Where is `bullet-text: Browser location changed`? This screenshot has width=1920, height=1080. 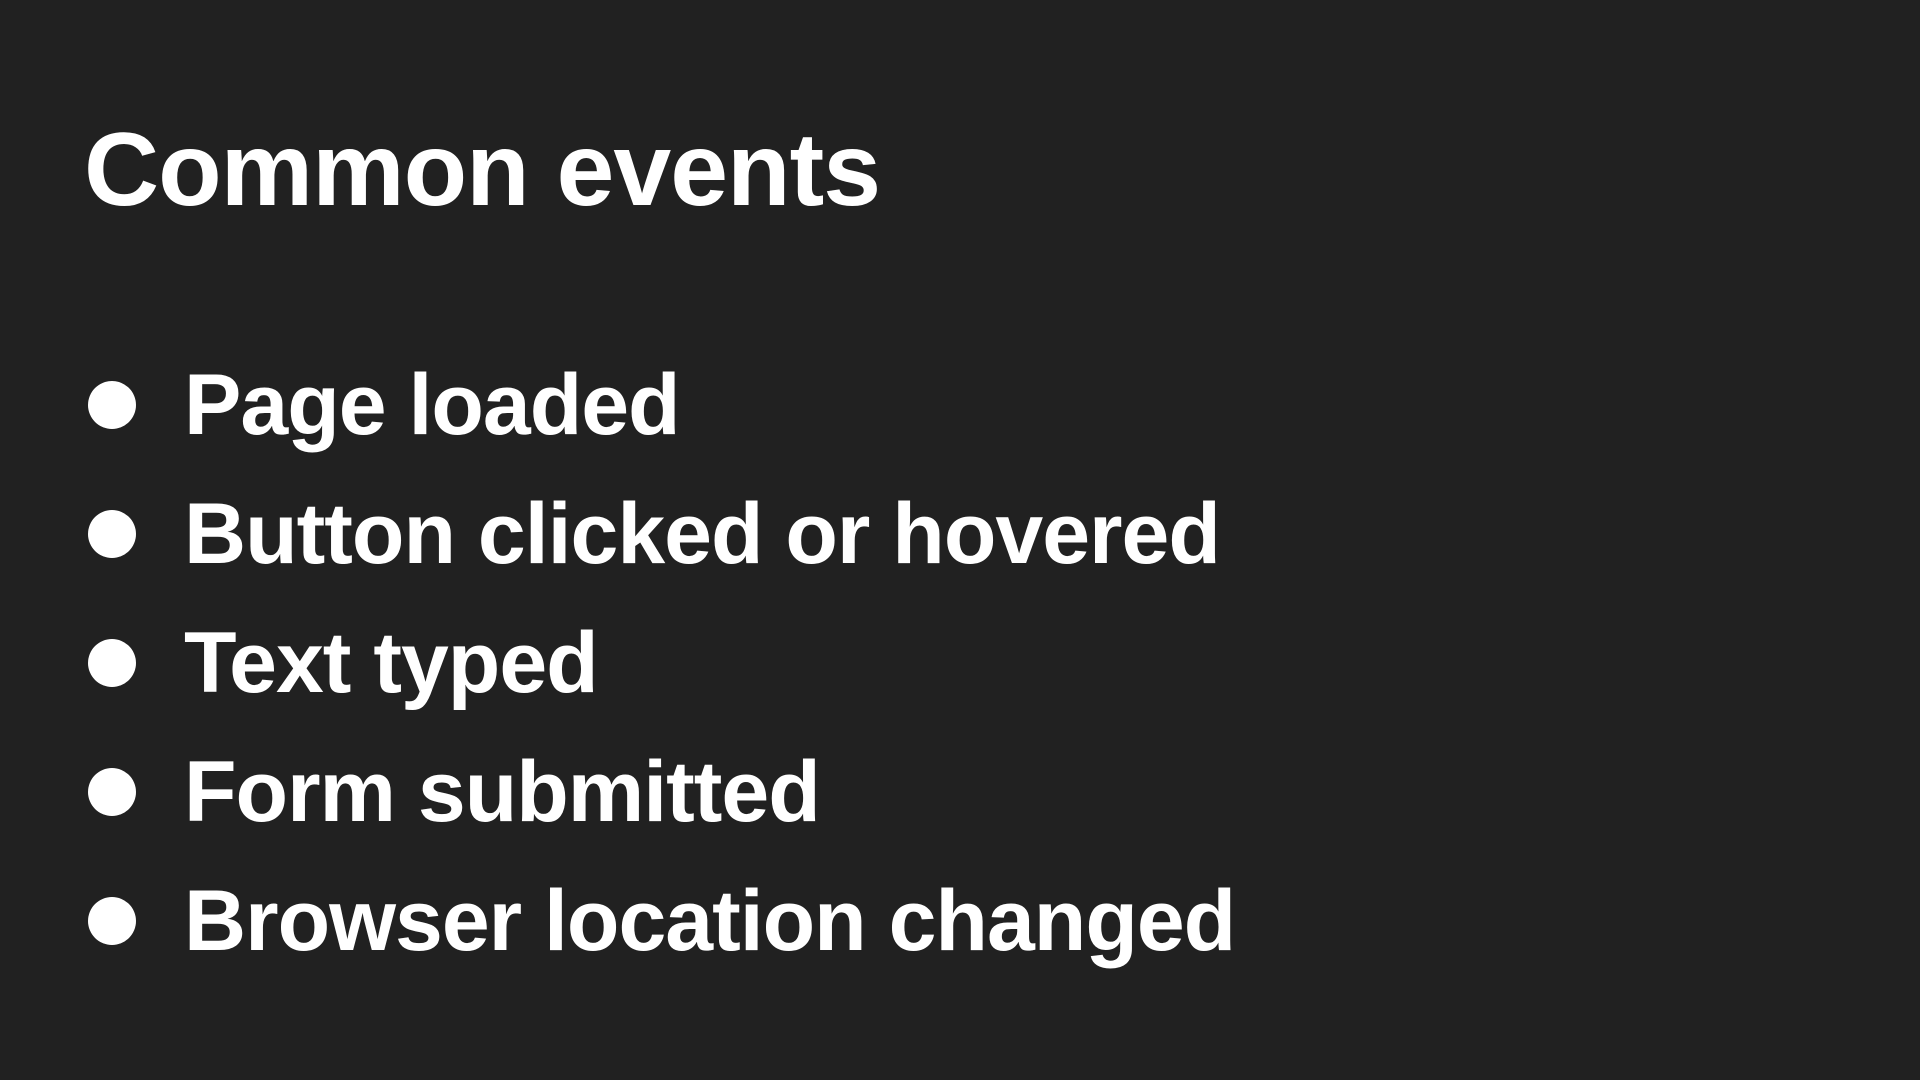 bullet-text: Browser location changed is located at coordinates (710, 920).